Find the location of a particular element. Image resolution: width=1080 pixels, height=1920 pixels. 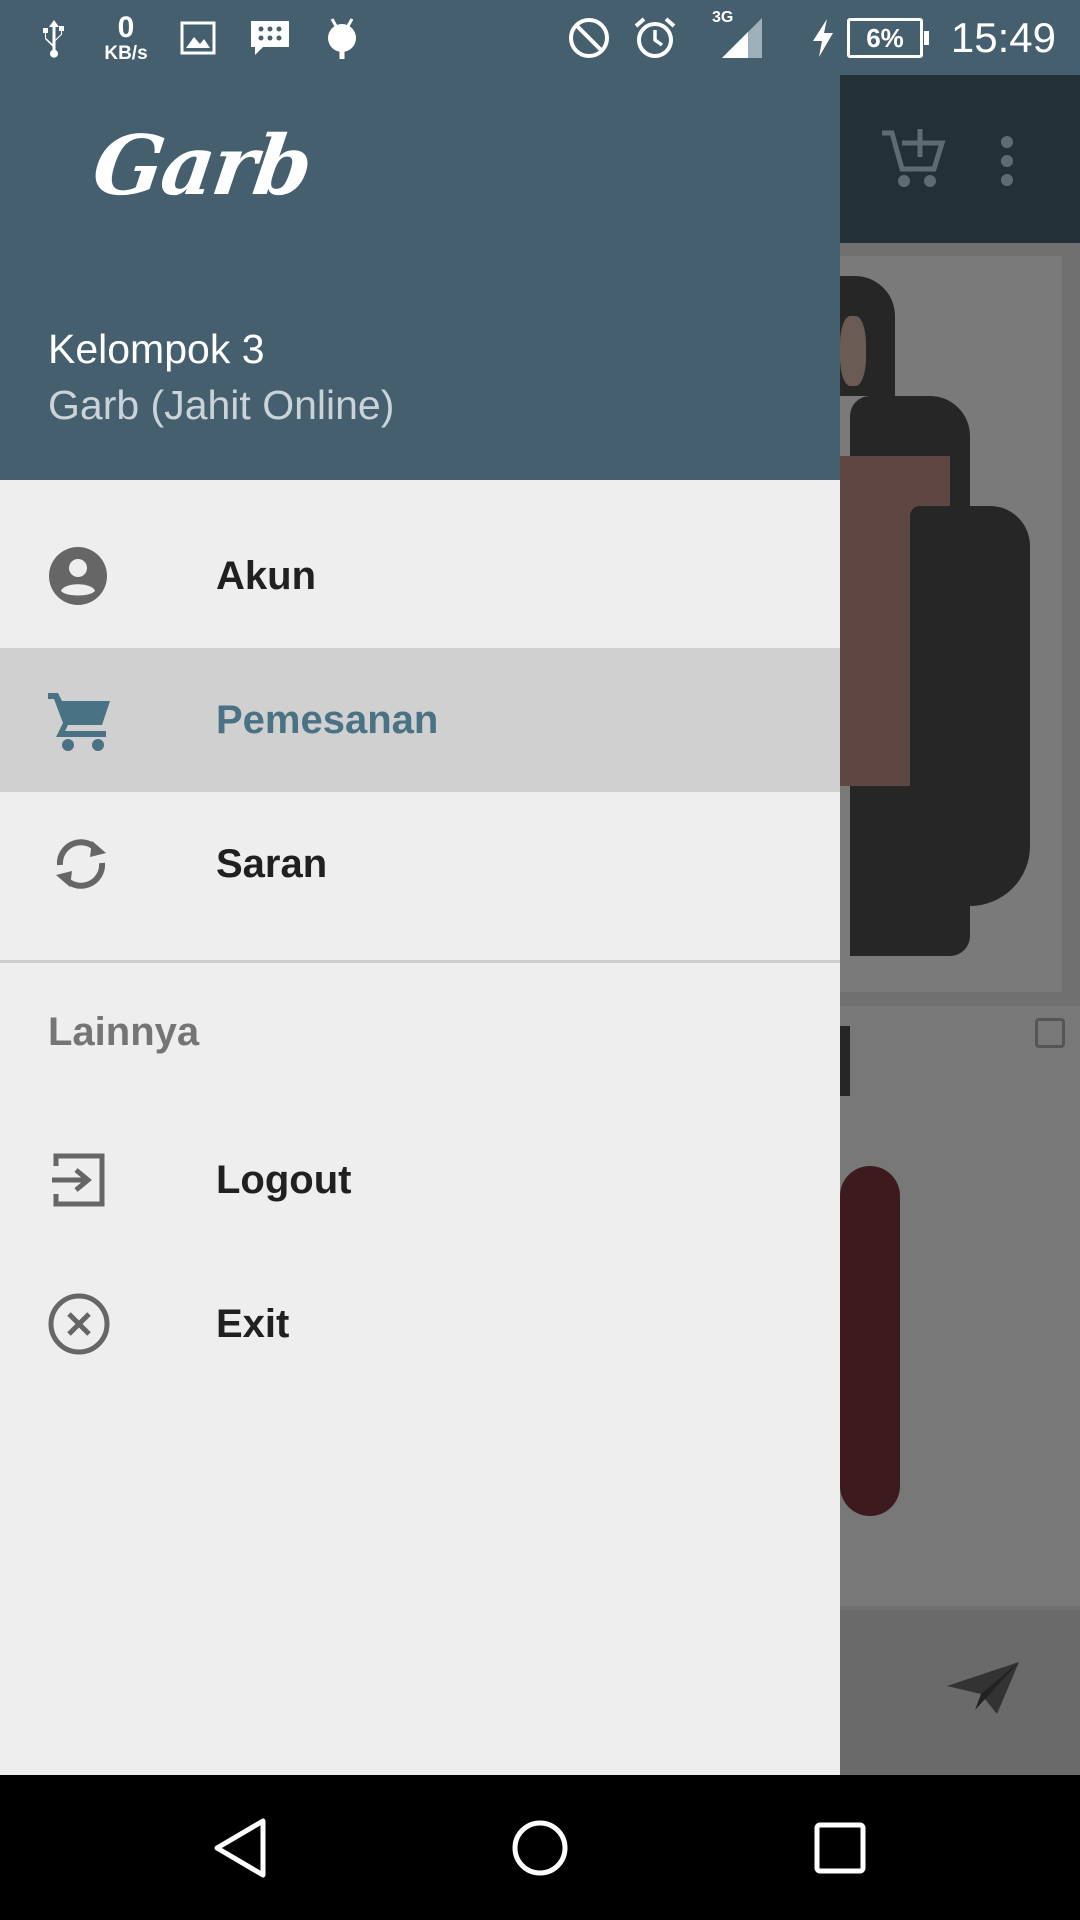

bbm-icon is located at coordinates (270, 37).